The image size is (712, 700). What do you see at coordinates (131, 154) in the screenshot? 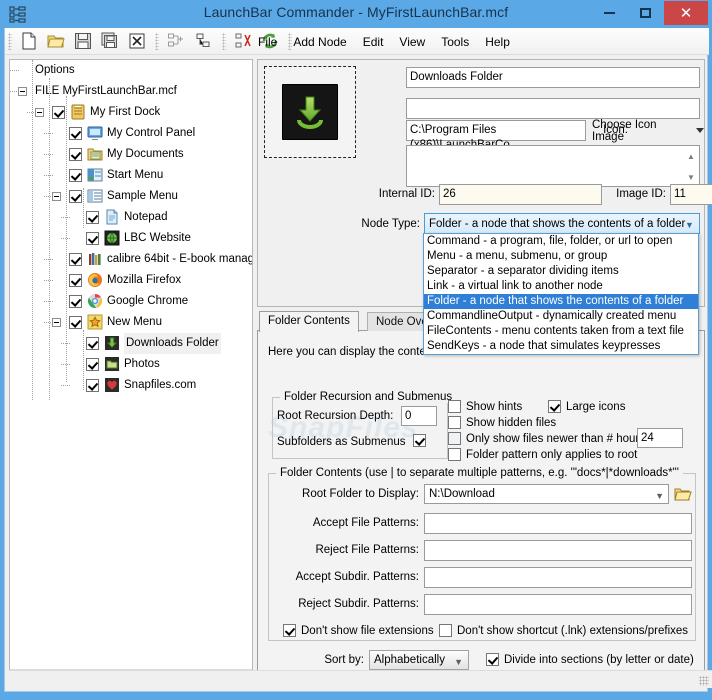
I see `tree-item-my-documents: My Documents` at bounding box center [131, 154].